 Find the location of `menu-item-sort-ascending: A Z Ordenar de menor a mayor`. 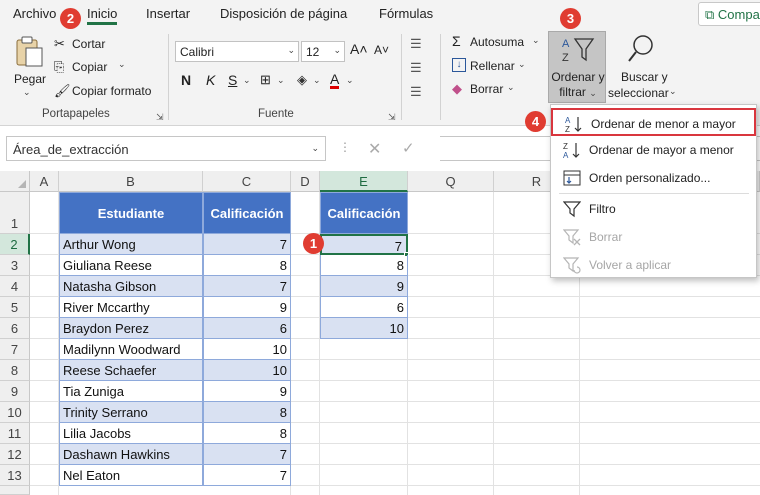

menu-item-sort-ascending: A Z Ordenar de menor a mayor is located at coordinates (653, 122).